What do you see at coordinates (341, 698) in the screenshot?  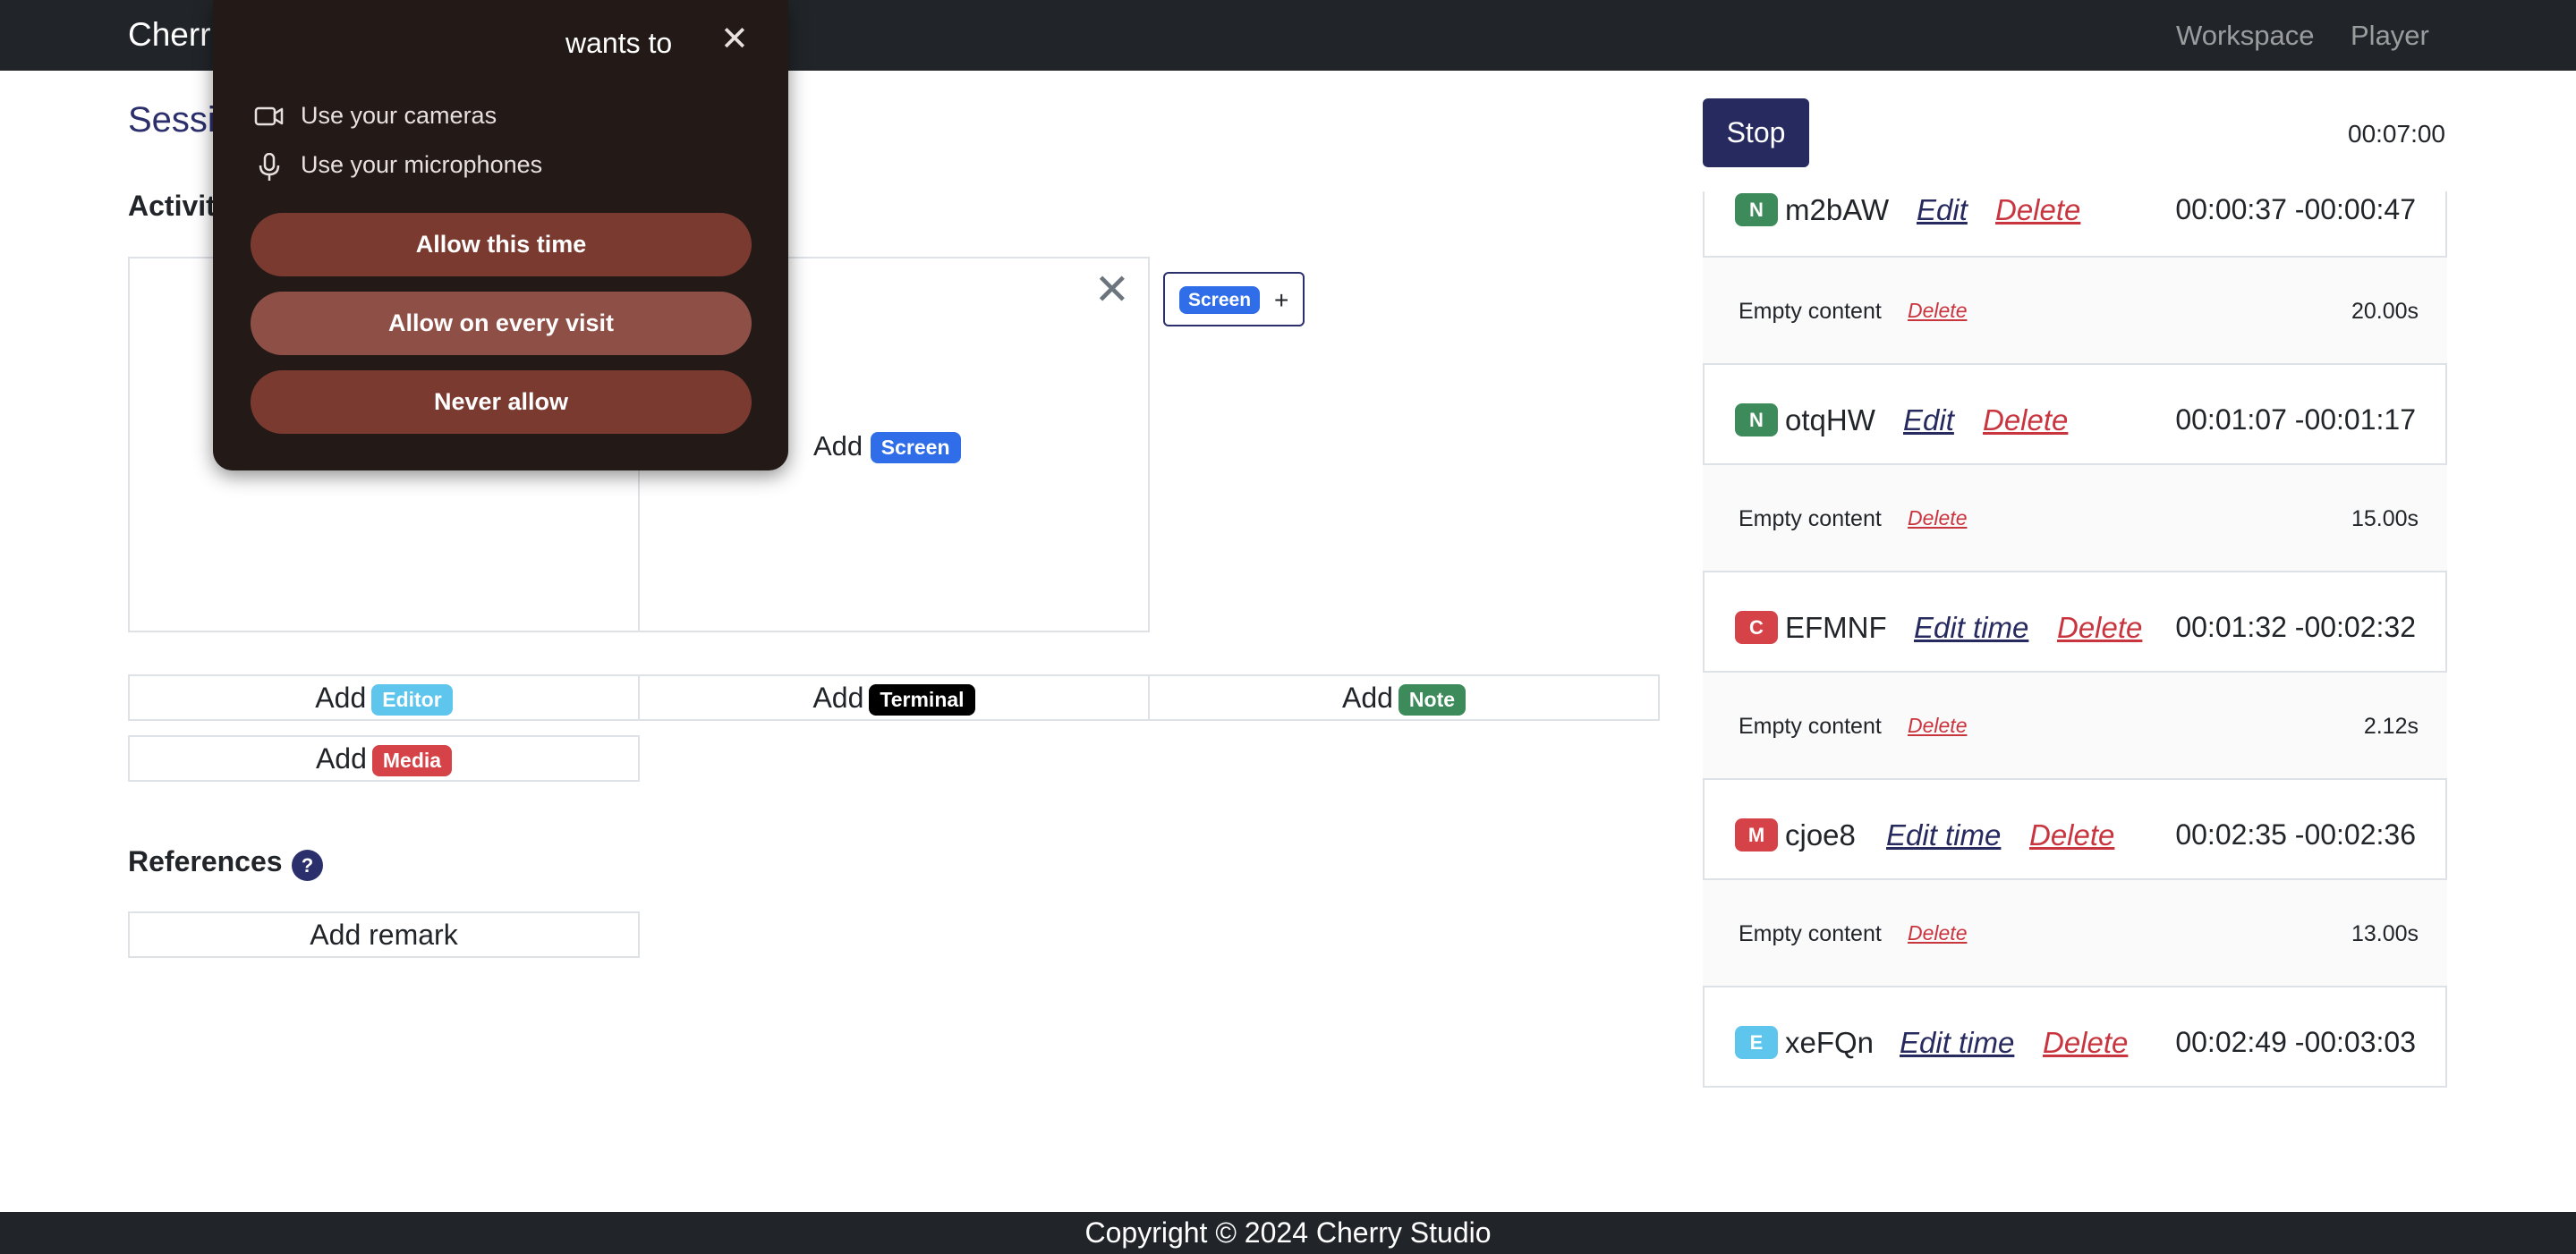 I see `add-editor-label: Add` at bounding box center [341, 698].